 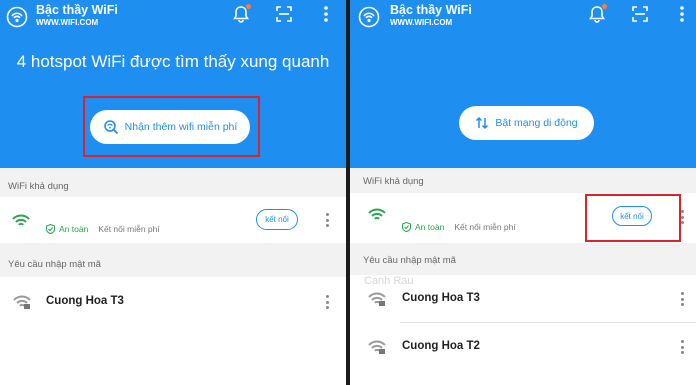 What do you see at coordinates (523, 347) in the screenshot?
I see `password-network-row: Cuong Hoa T2` at bounding box center [523, 347].